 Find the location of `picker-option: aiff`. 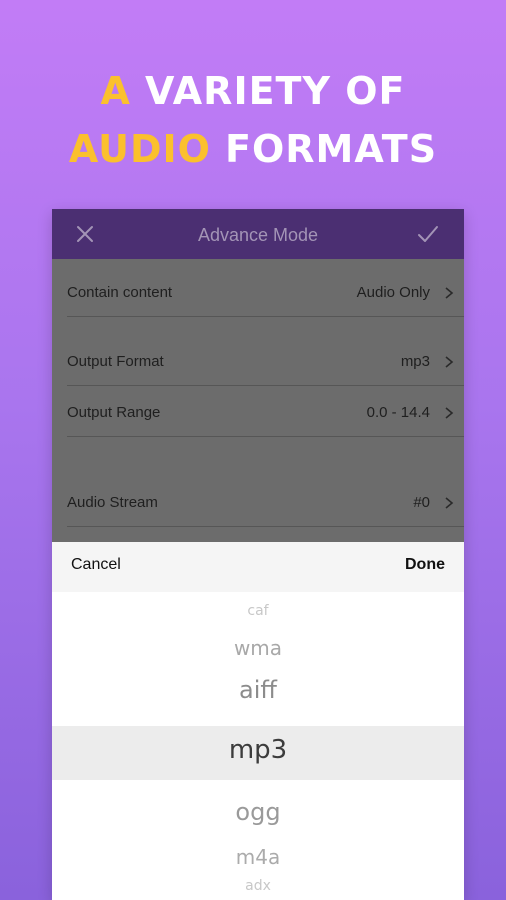

picker-option: aiff is located at coordinates (258, 690).